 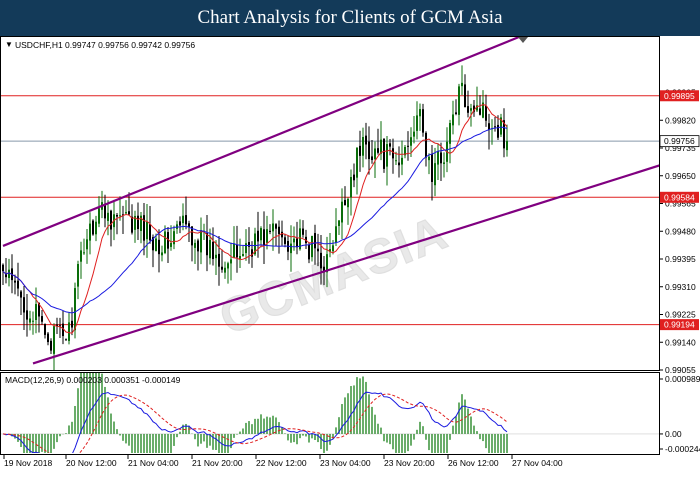 I want to click on level-price-tag-label: 0.99584, so click(x=679, y=197).